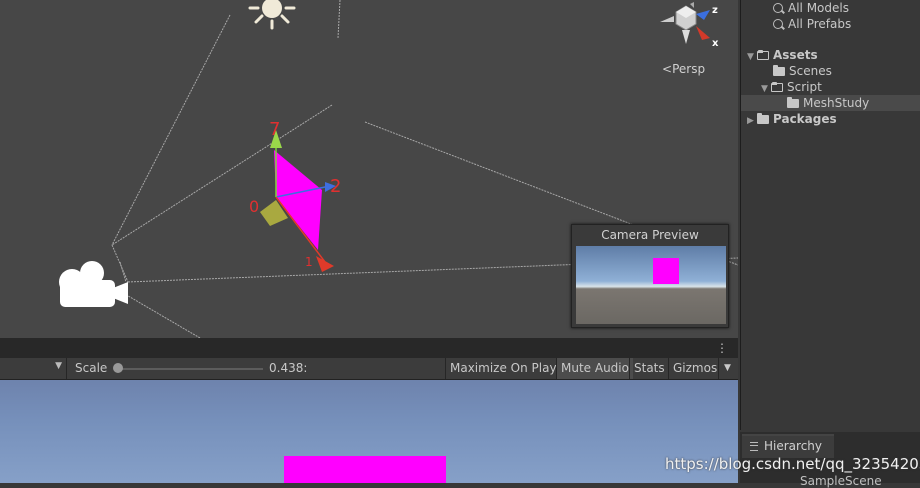  What do you see at coordinates (752, 121) in the screenshot?
I see `expand-arrow-icon: ▶` at bounding box center [752, 121].